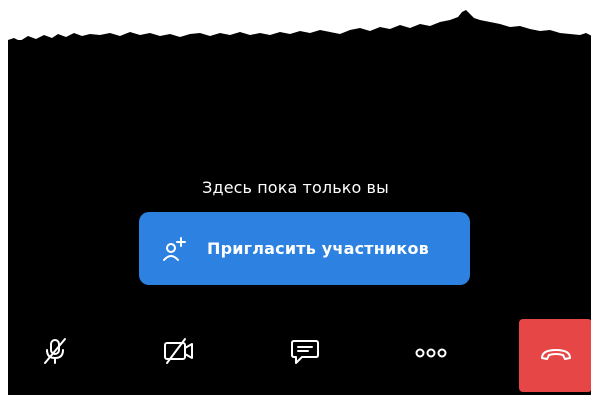 The height and width of the screenshot is (395, 591). I want to click on mute-microphone-button, so click(55, 353).